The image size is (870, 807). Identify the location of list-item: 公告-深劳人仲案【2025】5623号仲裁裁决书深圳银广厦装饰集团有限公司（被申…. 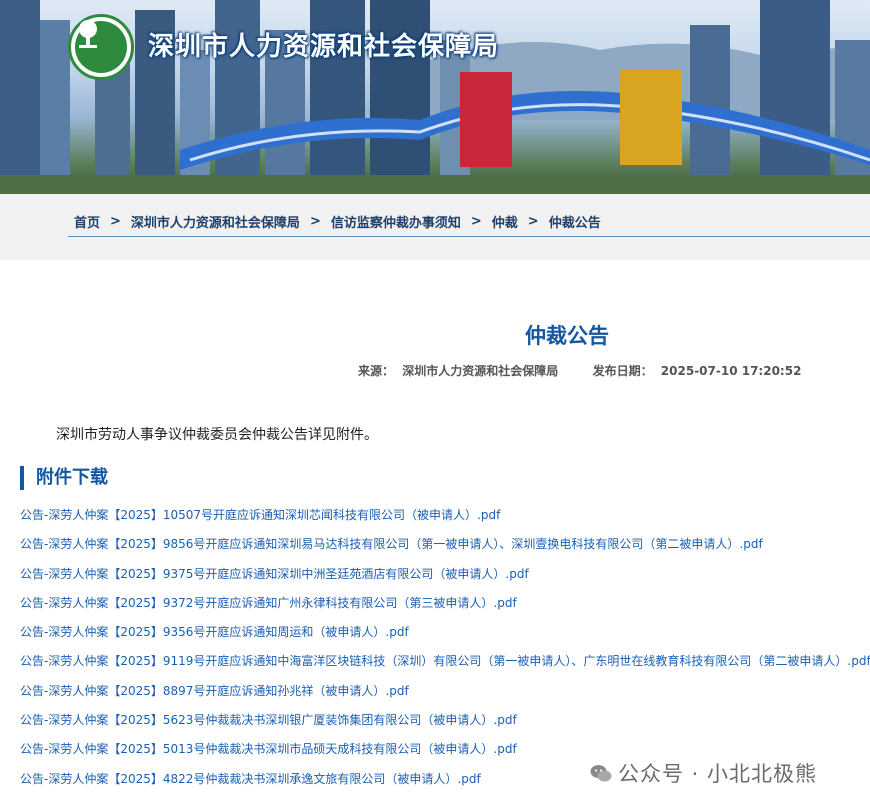
(445, 724).